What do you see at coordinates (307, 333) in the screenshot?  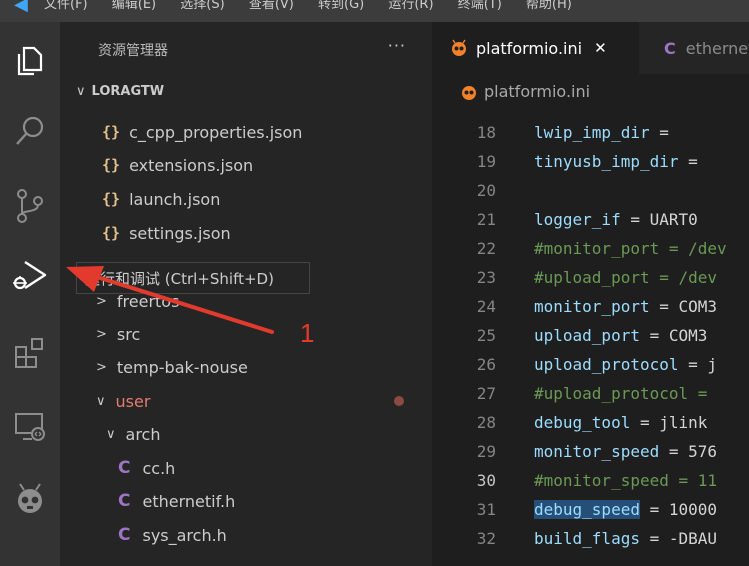 I see `annotation-number: 1` at bounding box center [307, 333].